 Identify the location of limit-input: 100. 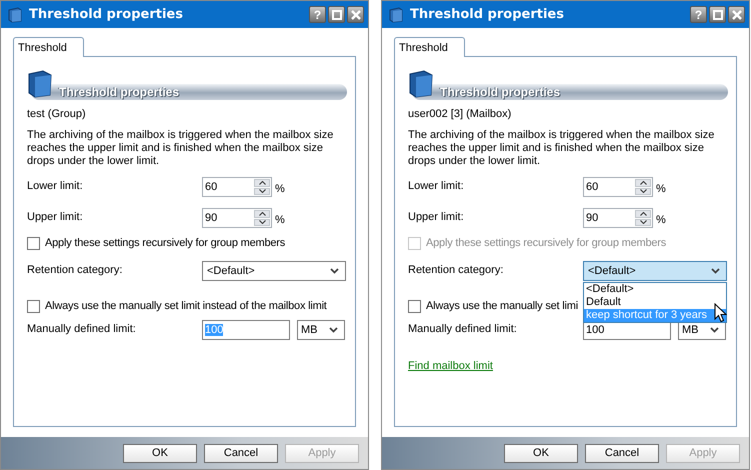
(627, 330).